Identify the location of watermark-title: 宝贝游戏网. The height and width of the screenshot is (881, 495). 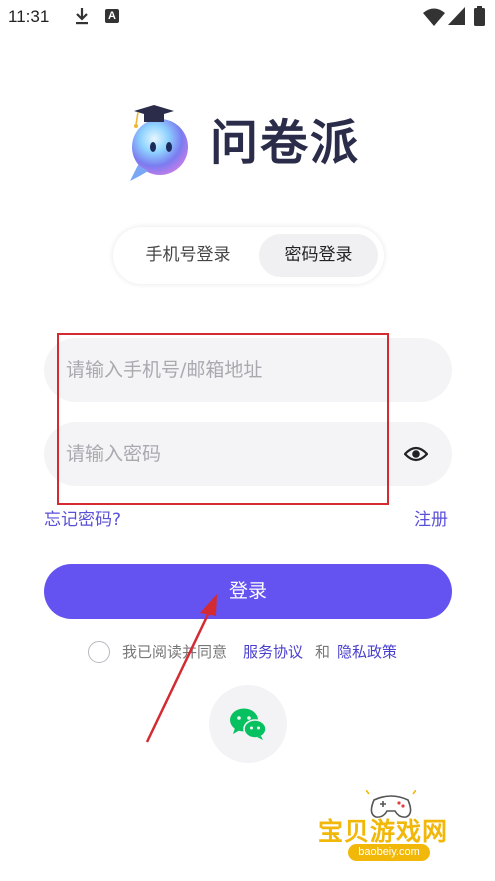
(383, 831).